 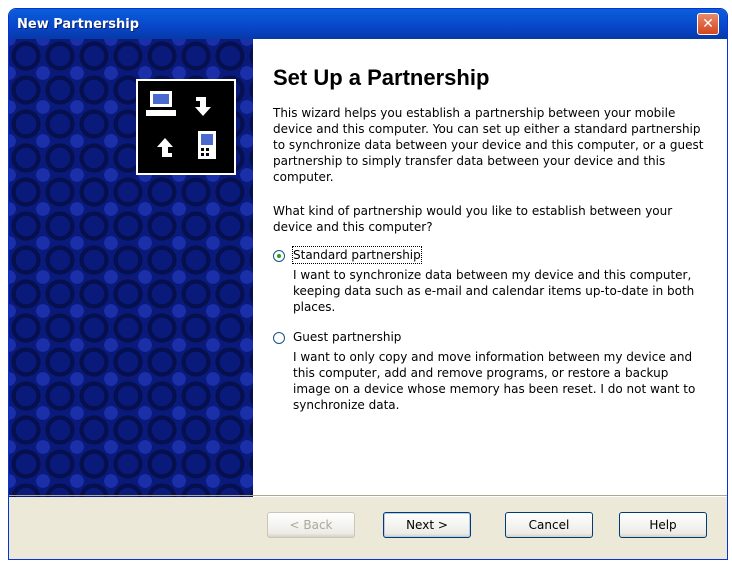 What do you see at coordinates (78, 24) in the screenshot?
I see `window-title: New Partnership` at bounding box center [78, 24].